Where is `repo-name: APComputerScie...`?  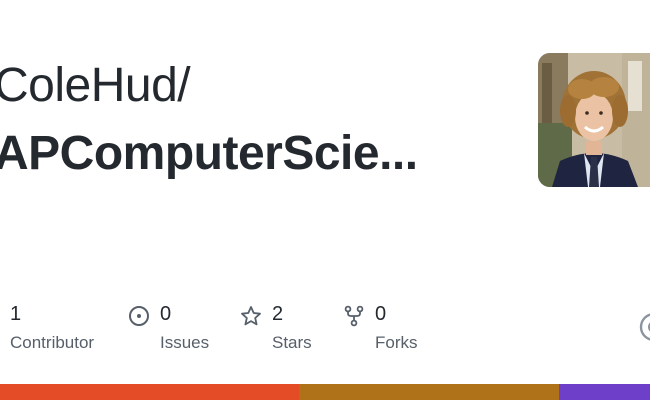 repo-name: APComputerScie... is located at coordinates (209, 153).